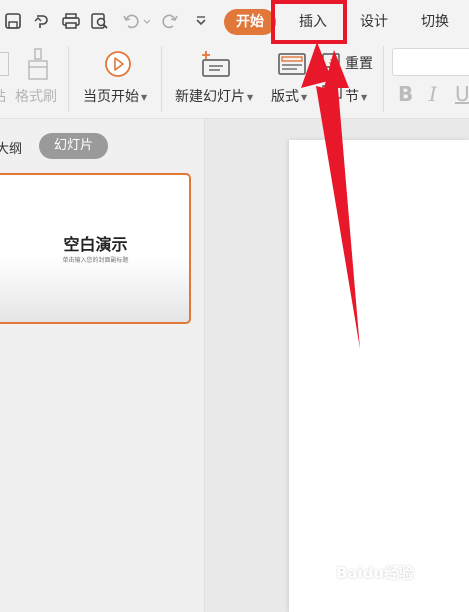 The height and width of the screenshot is (612, 469). What do you see at coordinates (210, 97) in the screenshot?
I see `new-slide-label: 新建幻灯片` at bounding box center [210, 97].